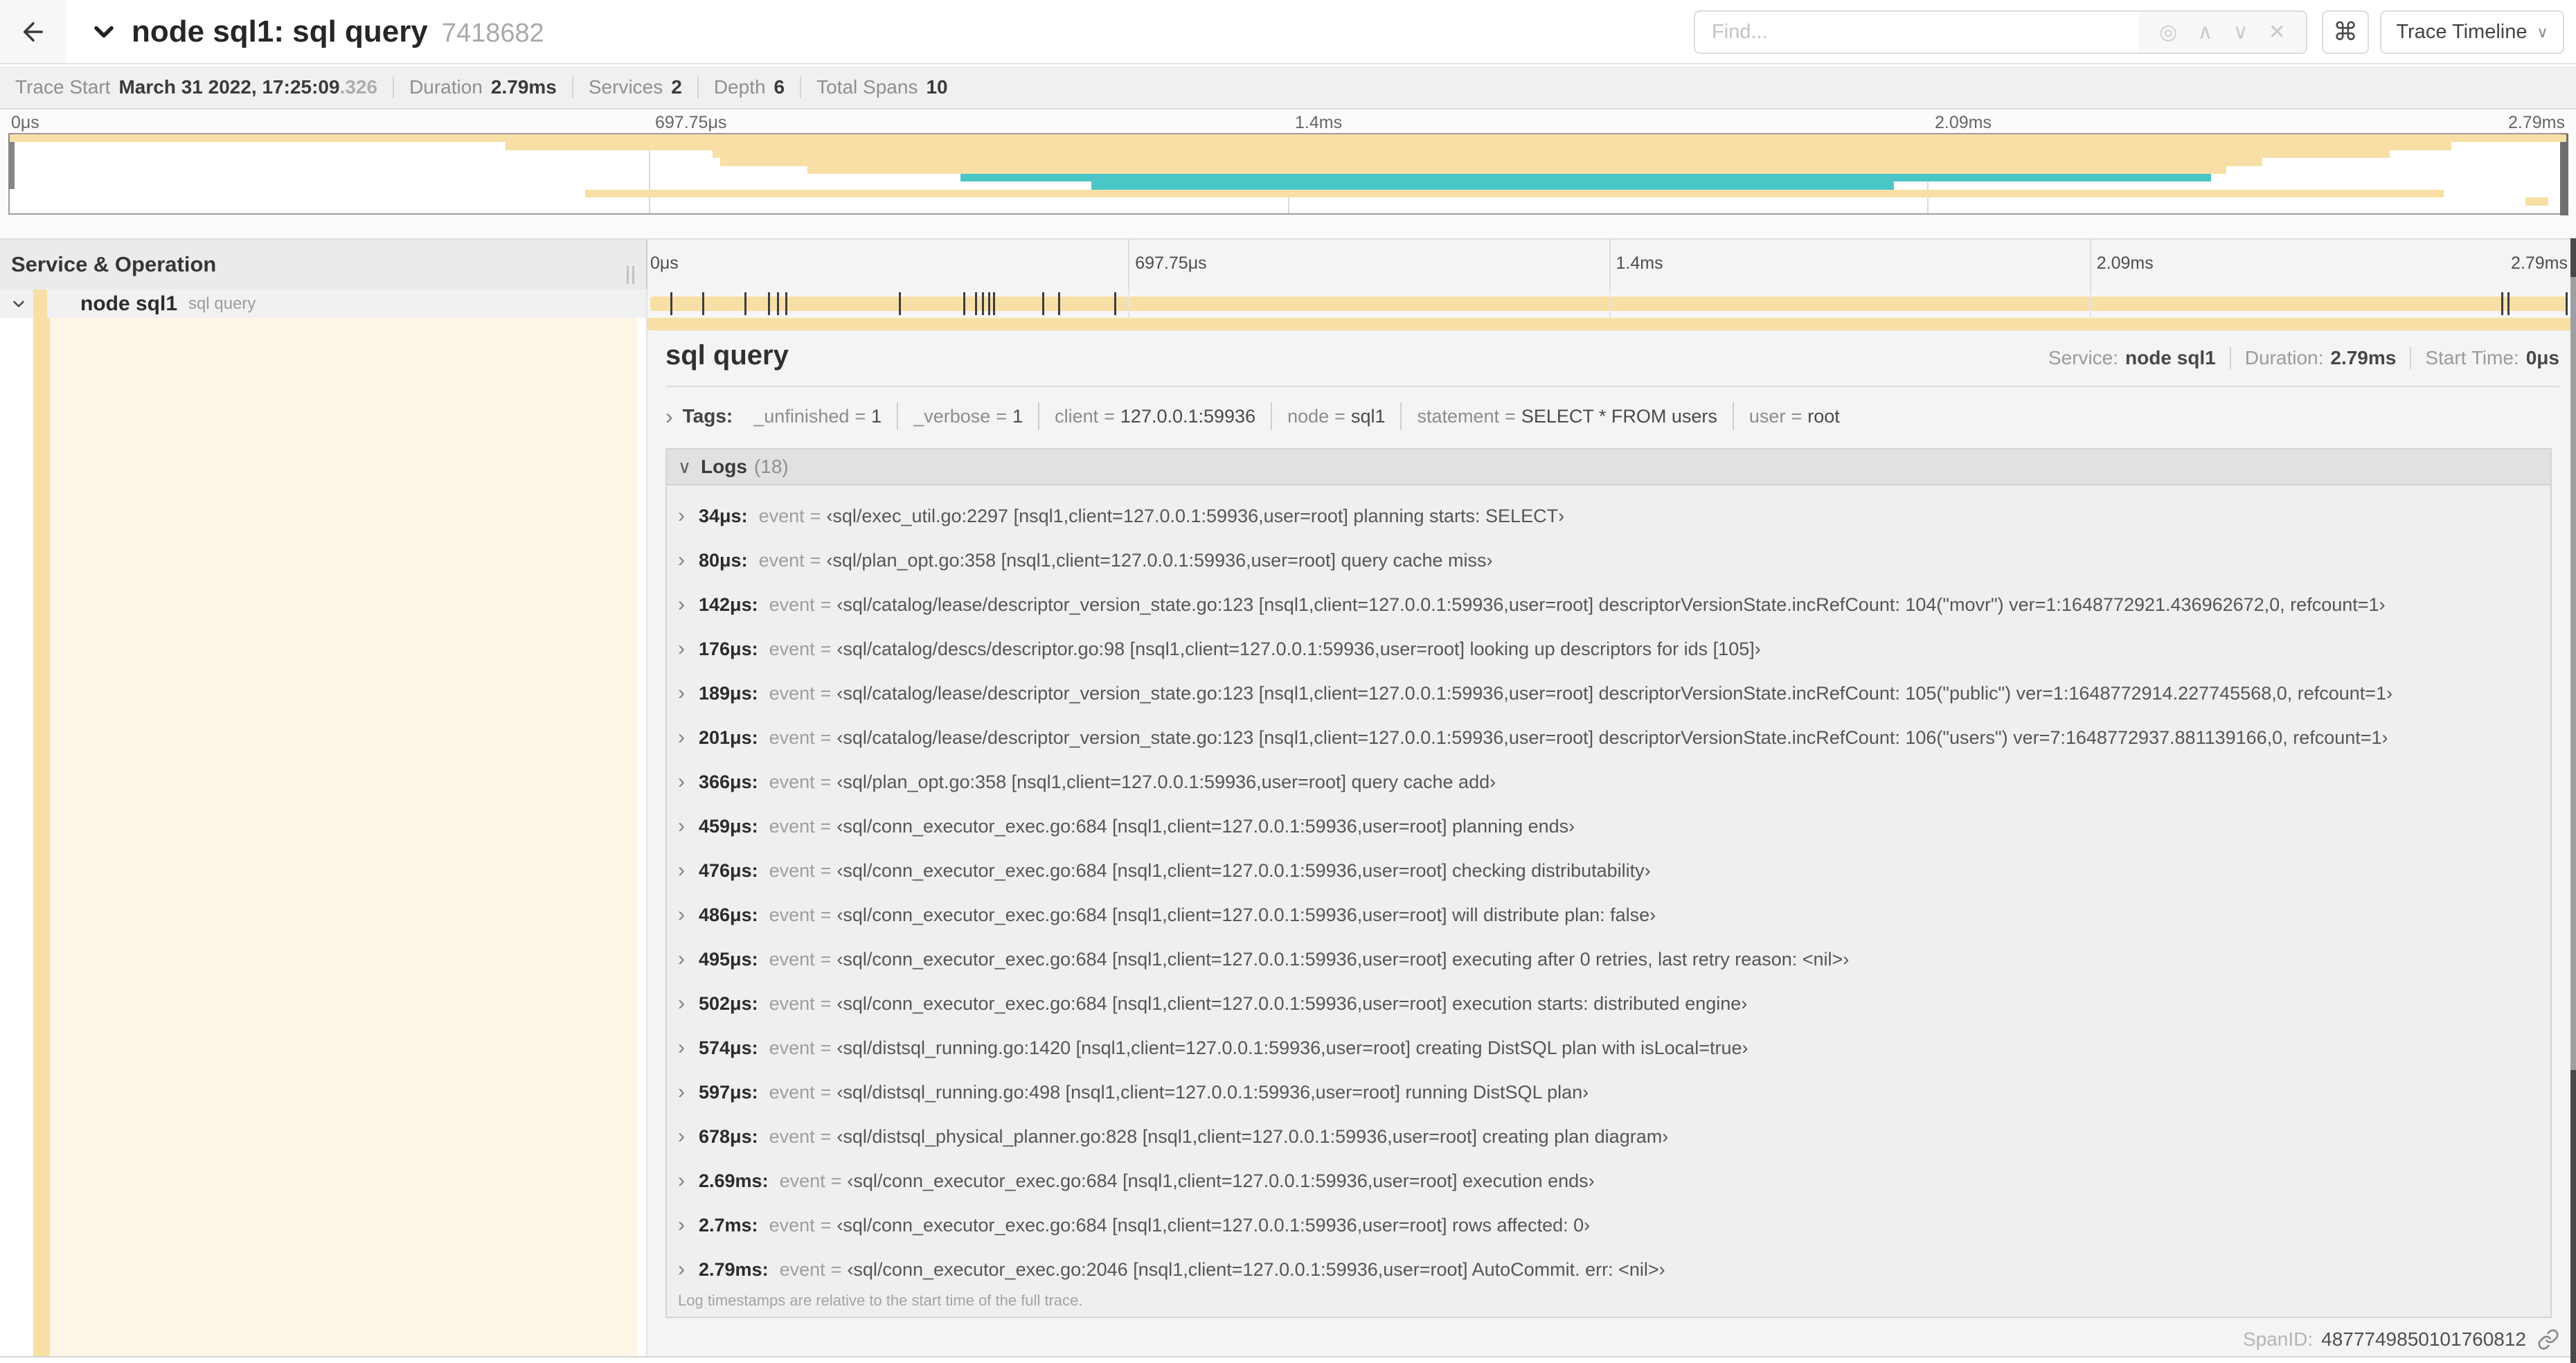 This screenshot has height=1363, width=2576. Describe the element at coordinates (1337, 416) in the screenshot. I see `tag-chip: node = sql1` at that location.